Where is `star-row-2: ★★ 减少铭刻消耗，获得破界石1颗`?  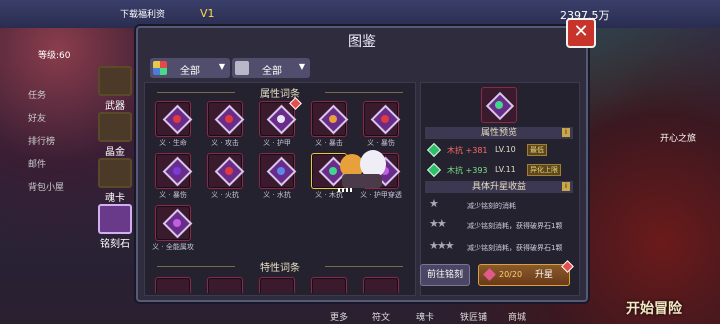 star-row-2: ★★ 减少铭刻消耗，获得破界石1颗 is located at coordinates (496, 223).